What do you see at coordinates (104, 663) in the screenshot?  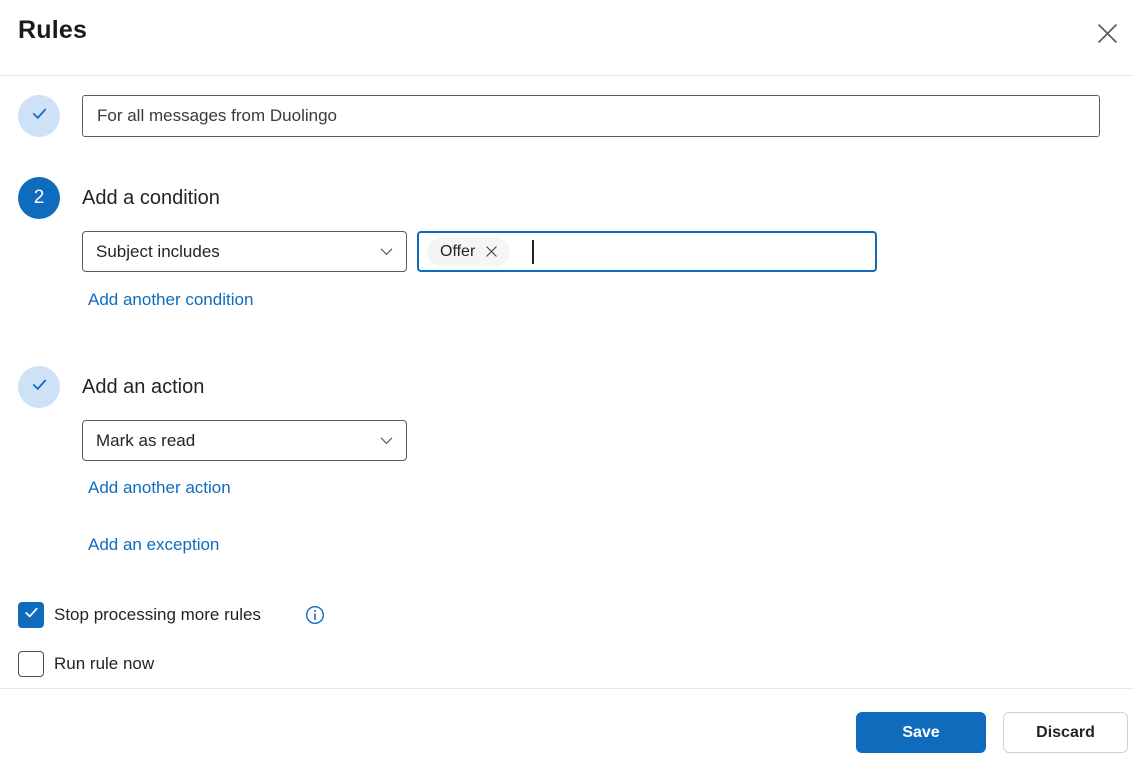 I see `run-rule-now-label: Run rule now` at bounding box center [104, 663].